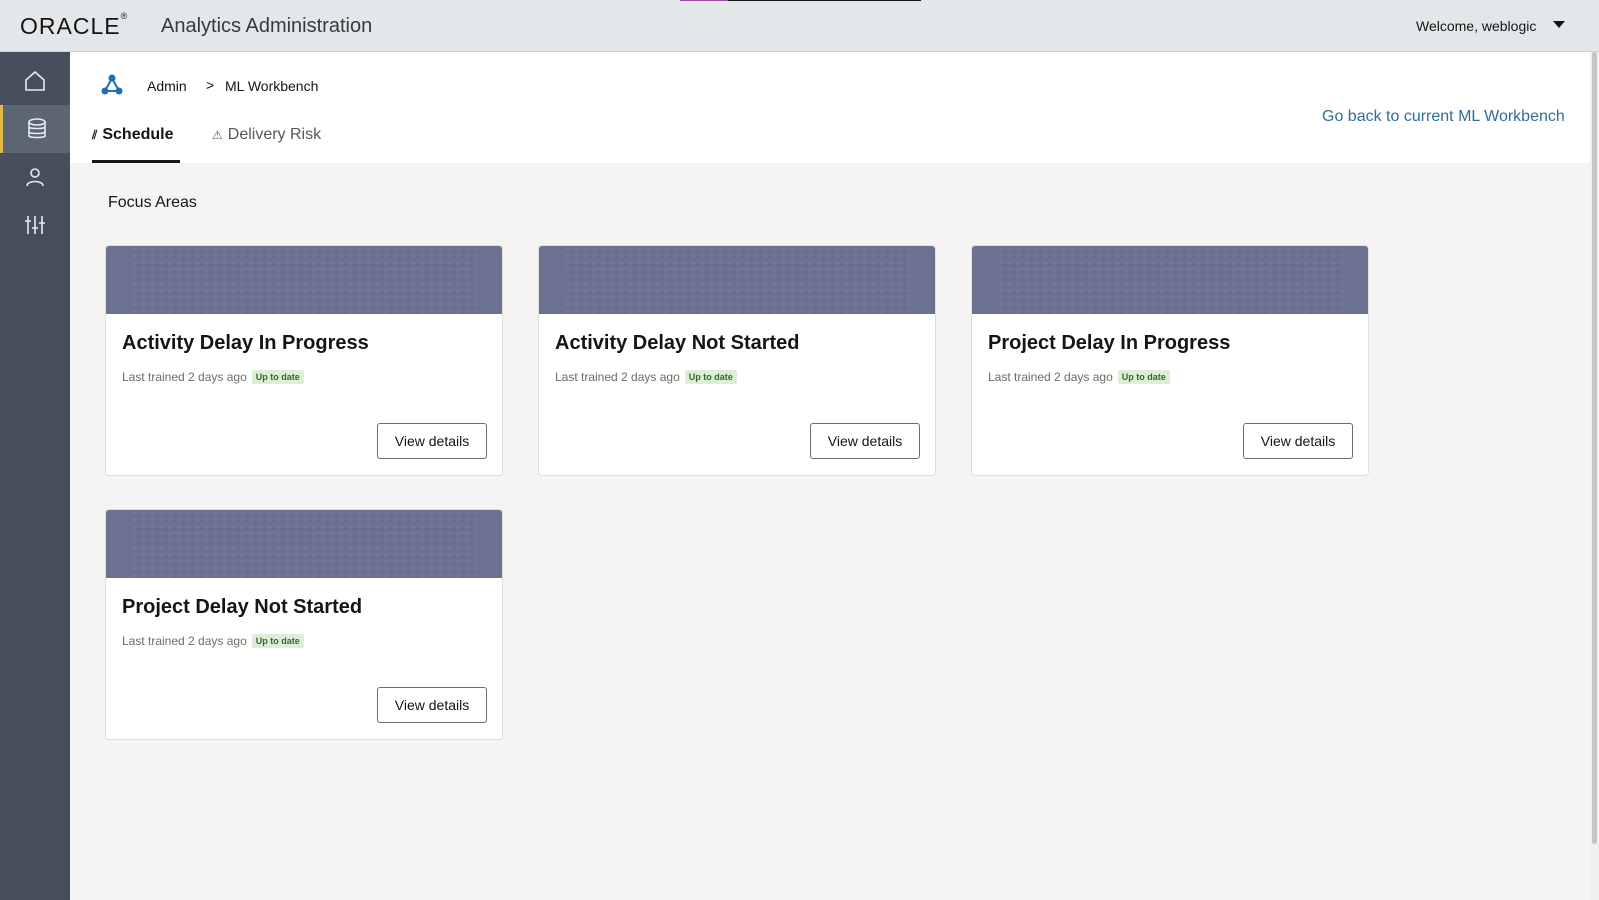  Describe the element at coordinates (272, 86) in the screenshot. I see `breadcrumb-current: ML Workbench` at that location.